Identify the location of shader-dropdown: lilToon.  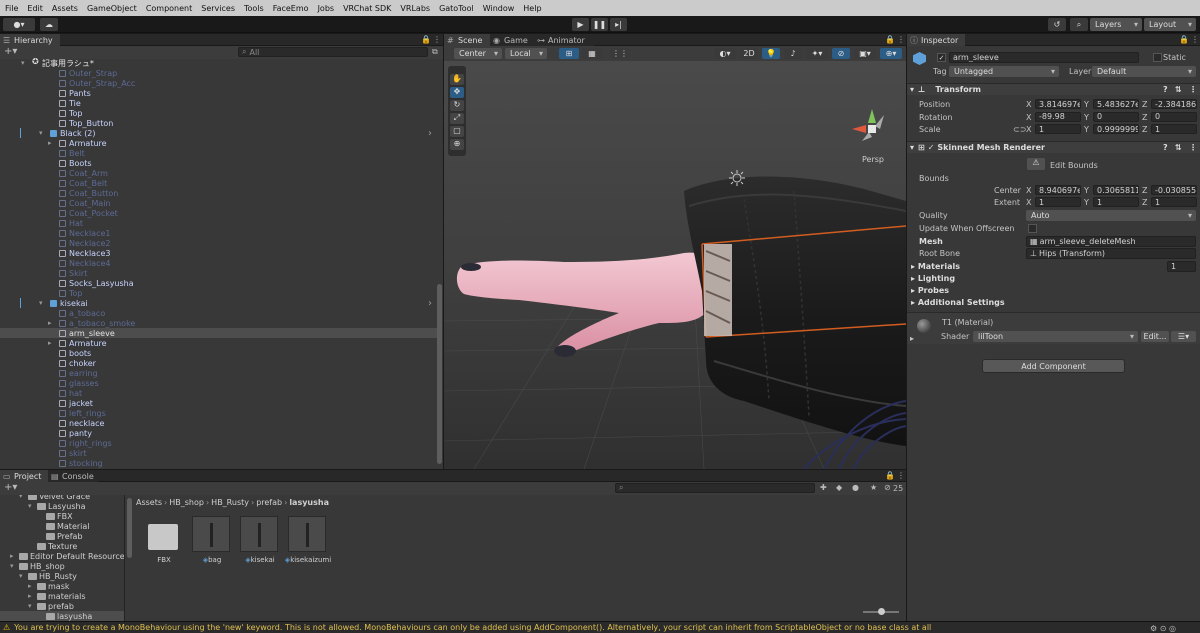
(1055, 336).